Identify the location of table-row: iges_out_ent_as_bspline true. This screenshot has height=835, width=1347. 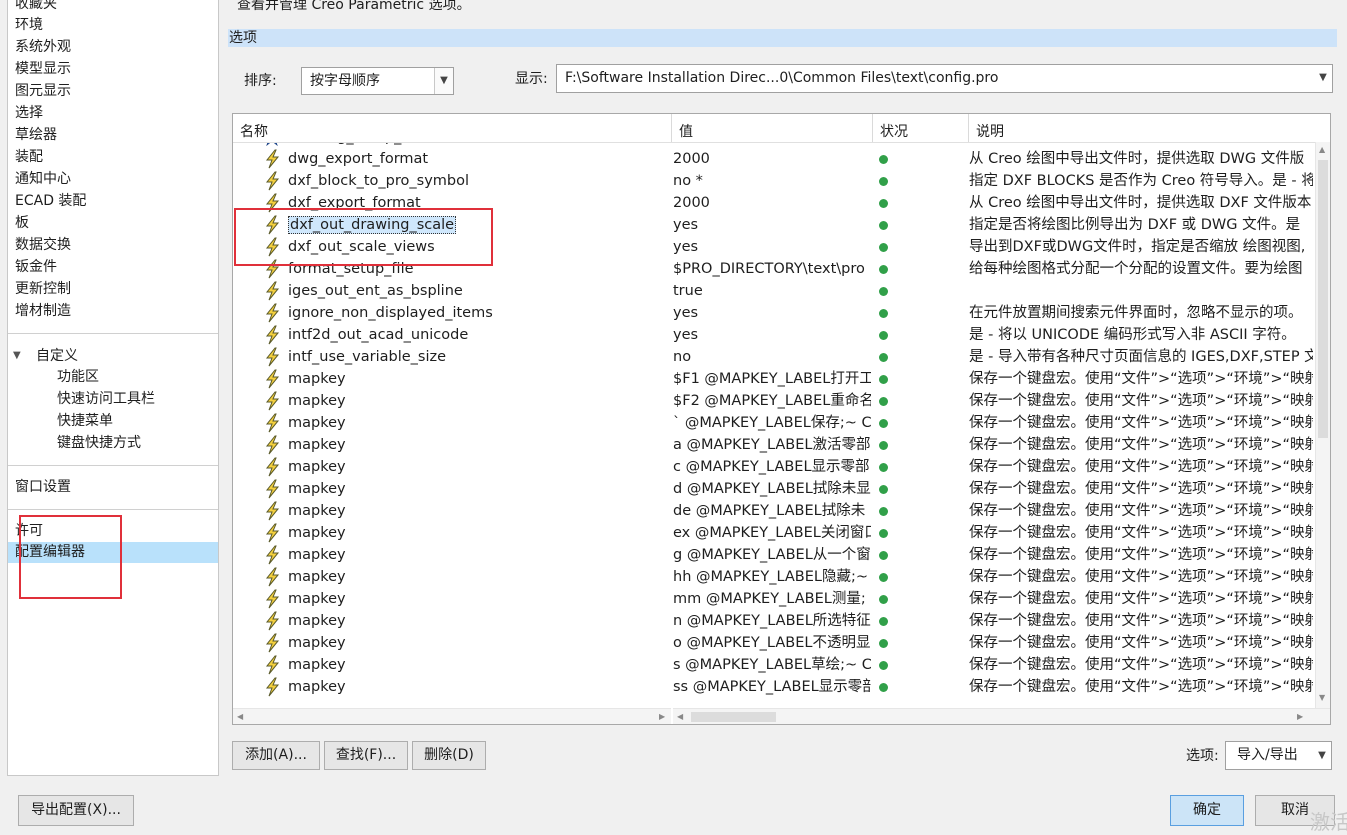
(773, 291).